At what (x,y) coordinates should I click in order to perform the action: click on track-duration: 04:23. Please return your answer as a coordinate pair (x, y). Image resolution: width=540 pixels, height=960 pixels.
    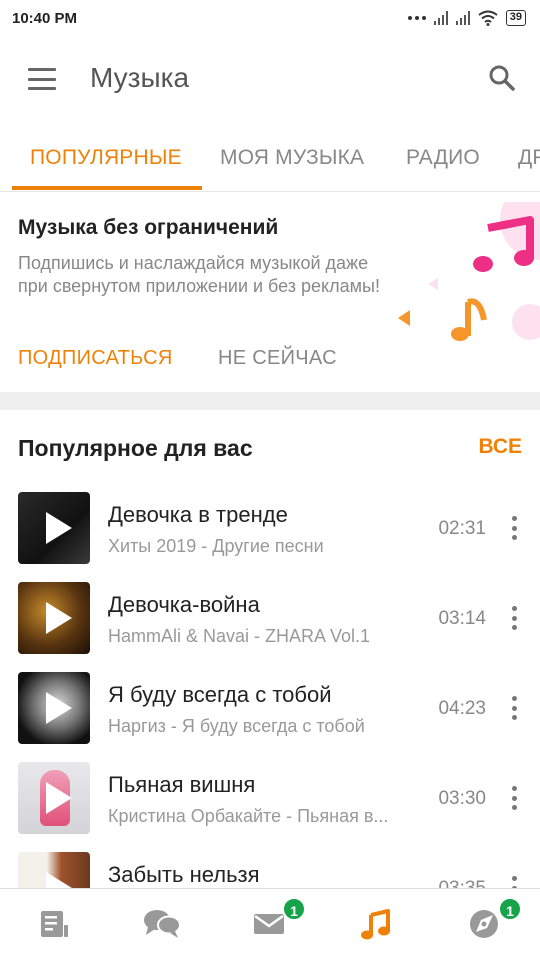
    Looking at the image, I should click on (462, 708).